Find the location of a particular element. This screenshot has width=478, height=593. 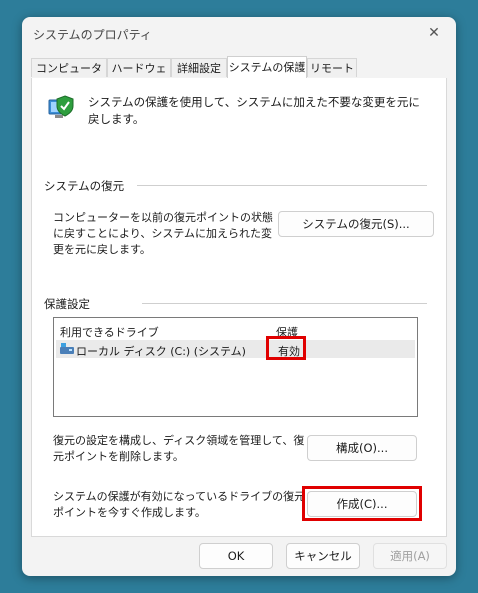

drive-icon is located at coordinates (67, 348).